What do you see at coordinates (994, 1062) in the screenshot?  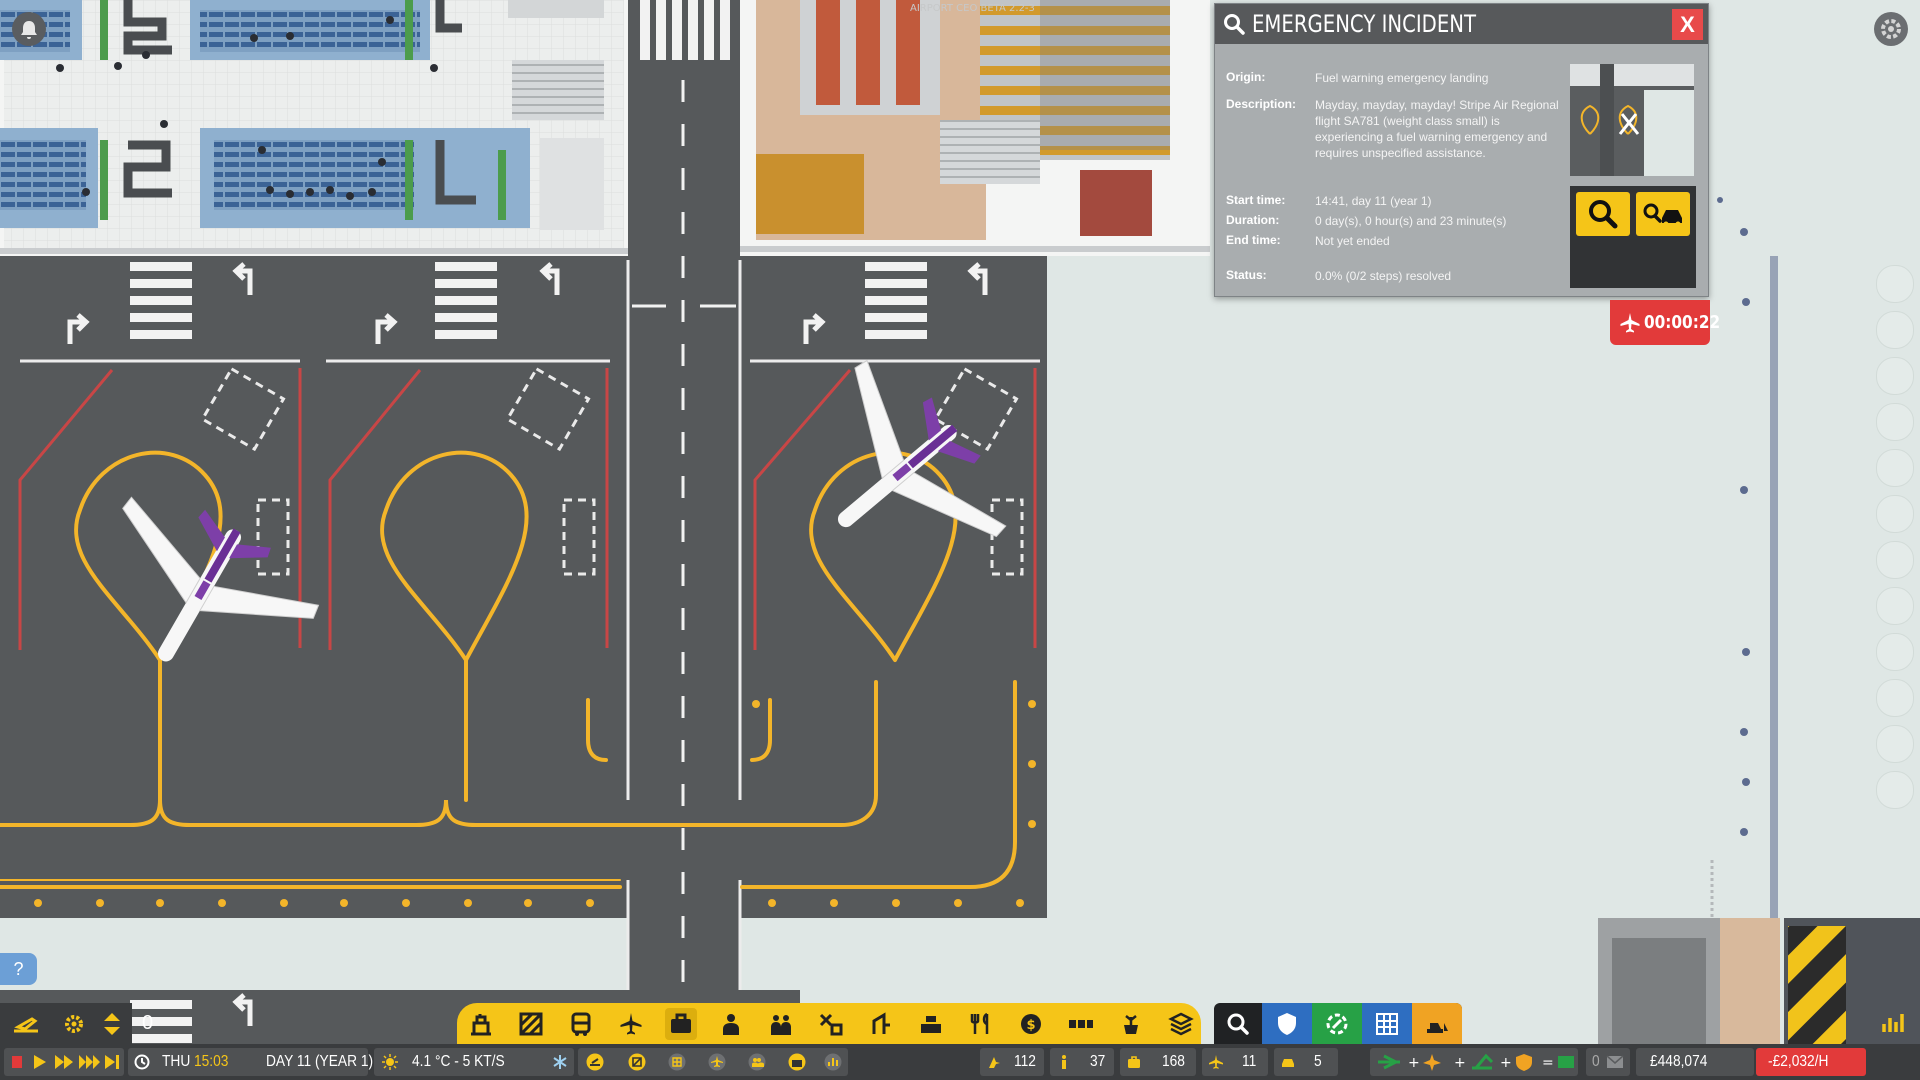 I see `passenger-icon` at bounding box center [994, 1062].